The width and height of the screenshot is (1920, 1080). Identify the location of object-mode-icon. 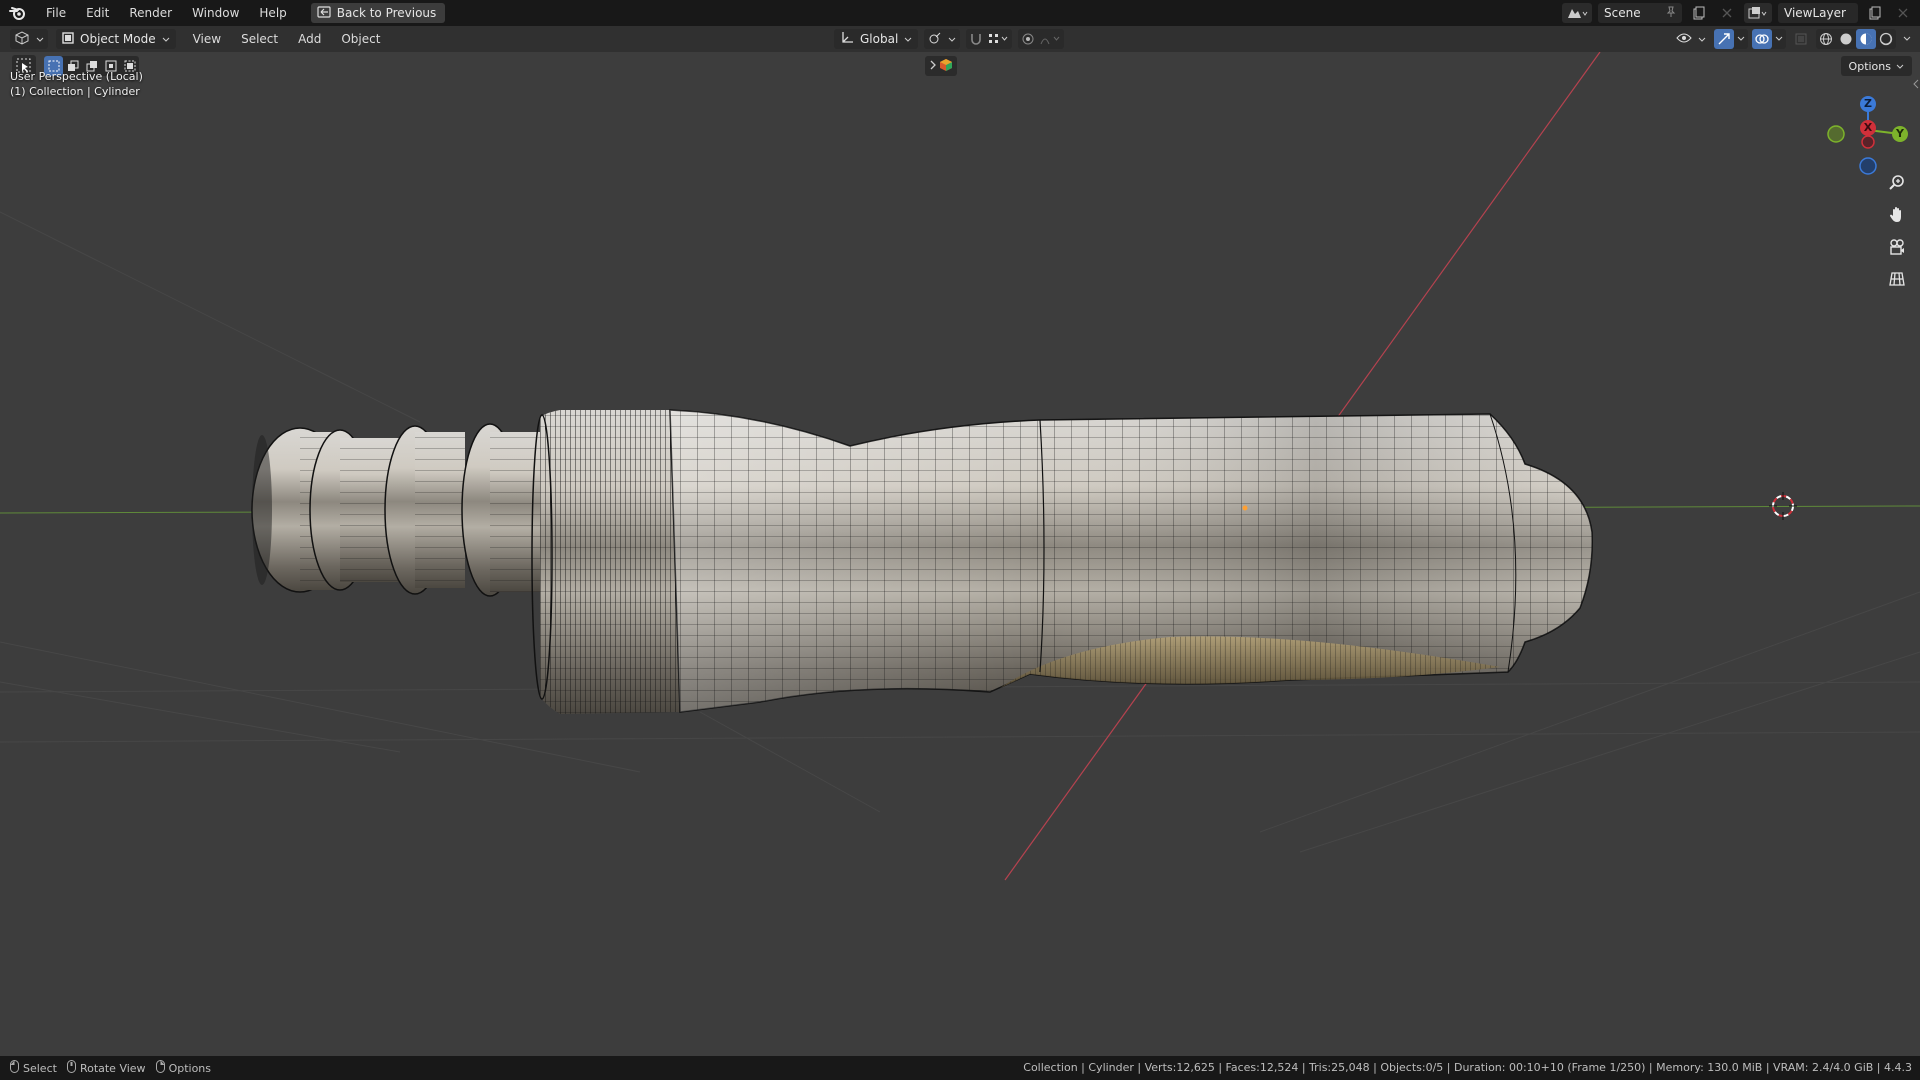
(68, 39).